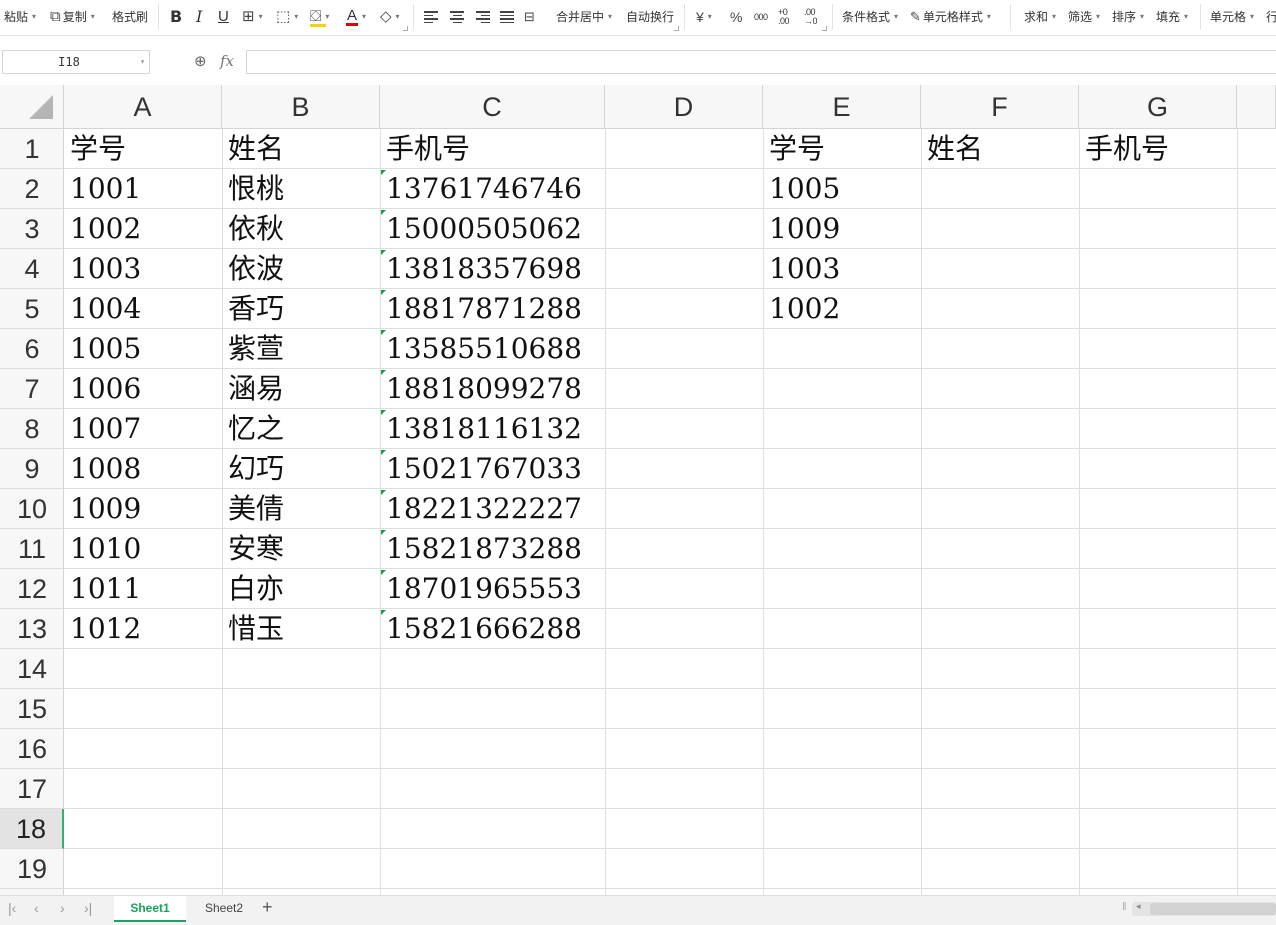  What do you see at coordinates (584, 17) in the screenshot?
I see `merge-center-button: 合并居中 ▾` at bounding box center [584, 17].